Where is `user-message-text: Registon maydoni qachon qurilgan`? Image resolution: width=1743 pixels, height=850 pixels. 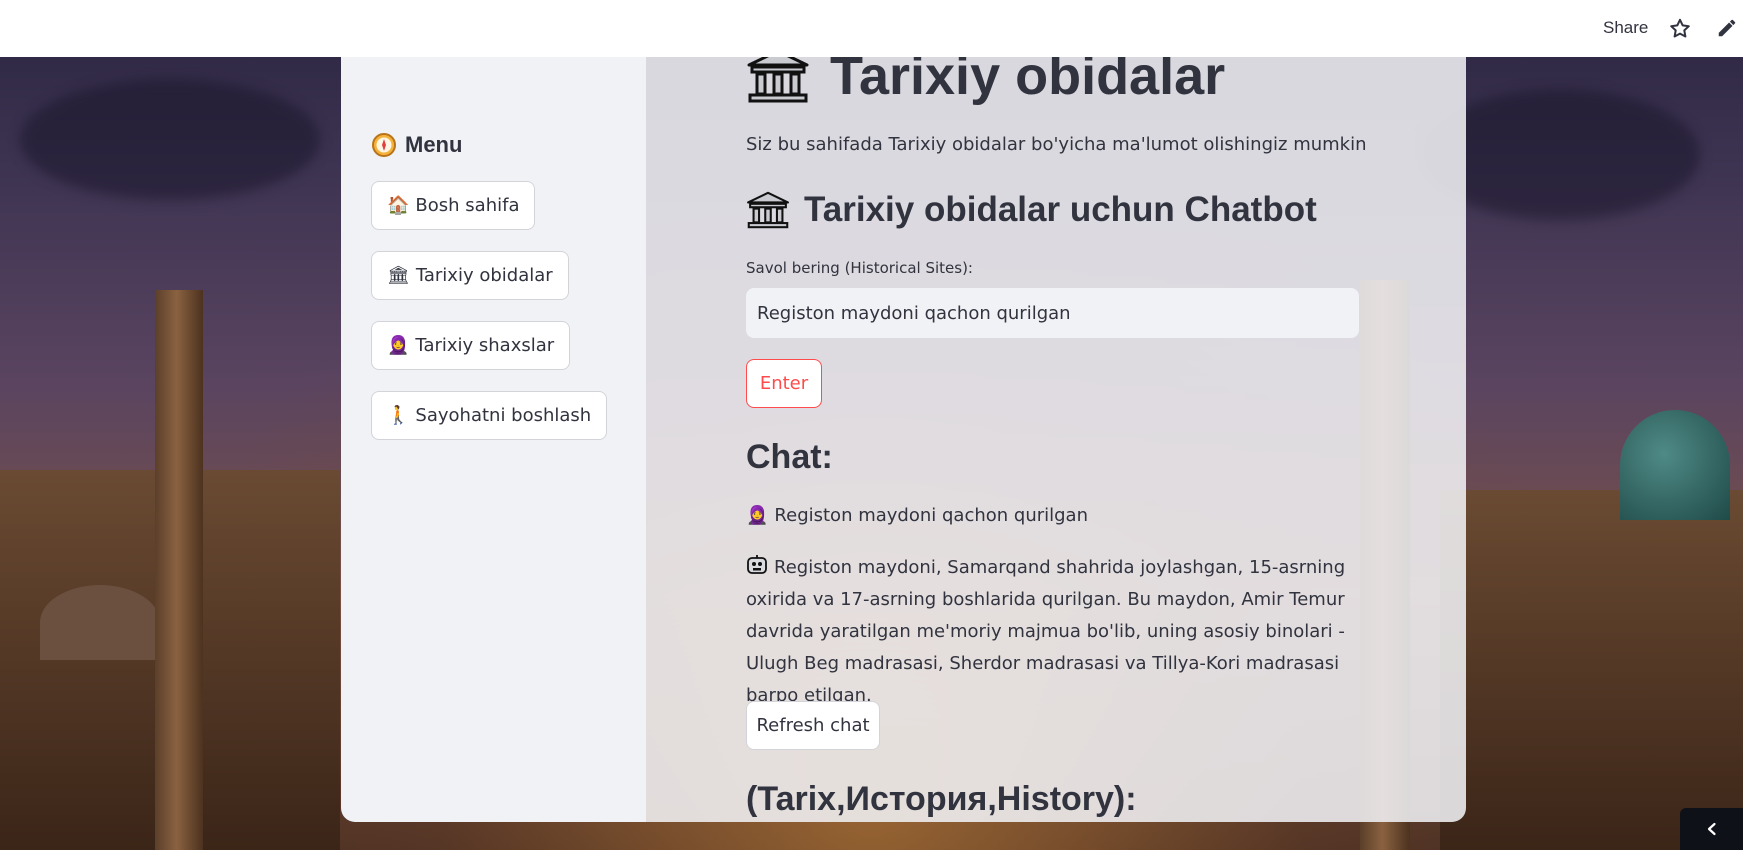 user-message-text: Registon maydoni qachon qurilgan is located at coordinates (931, 515).